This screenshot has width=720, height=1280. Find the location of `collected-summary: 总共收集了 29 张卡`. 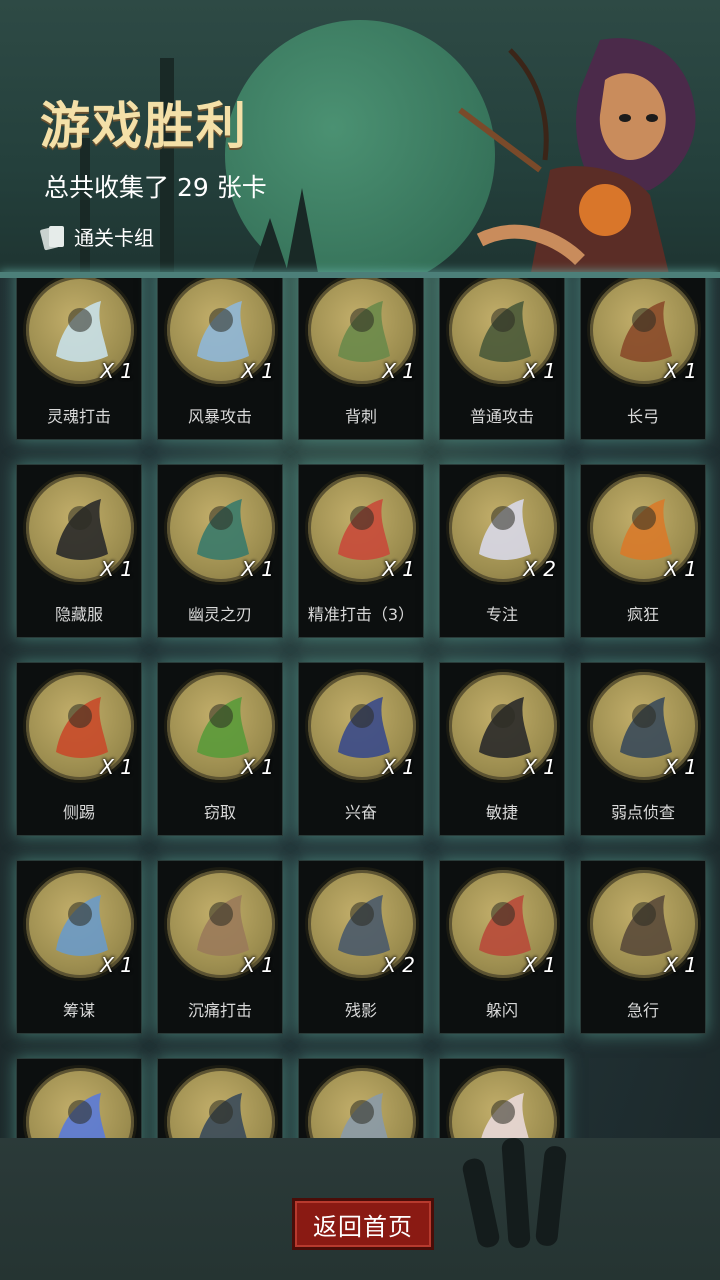

collected-summary: 总共收集了 29 张卡 is located at coordinates (155, 187).